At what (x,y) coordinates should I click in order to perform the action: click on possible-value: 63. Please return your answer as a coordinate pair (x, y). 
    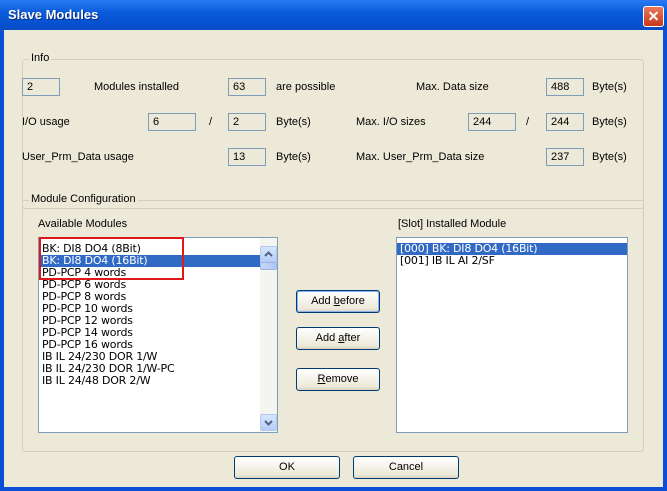
    Looking at the image, I should click on (247, 87).